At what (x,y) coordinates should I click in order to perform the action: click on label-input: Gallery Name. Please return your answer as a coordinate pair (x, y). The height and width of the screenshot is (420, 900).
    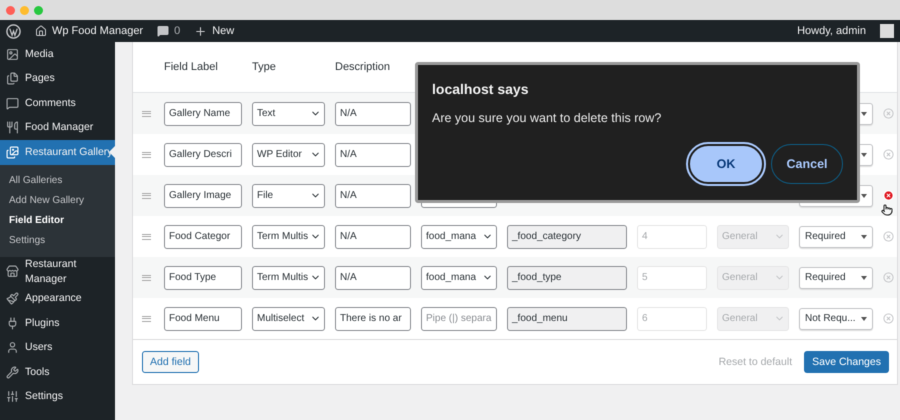
    Looking at the image, I should click on (203, 114).